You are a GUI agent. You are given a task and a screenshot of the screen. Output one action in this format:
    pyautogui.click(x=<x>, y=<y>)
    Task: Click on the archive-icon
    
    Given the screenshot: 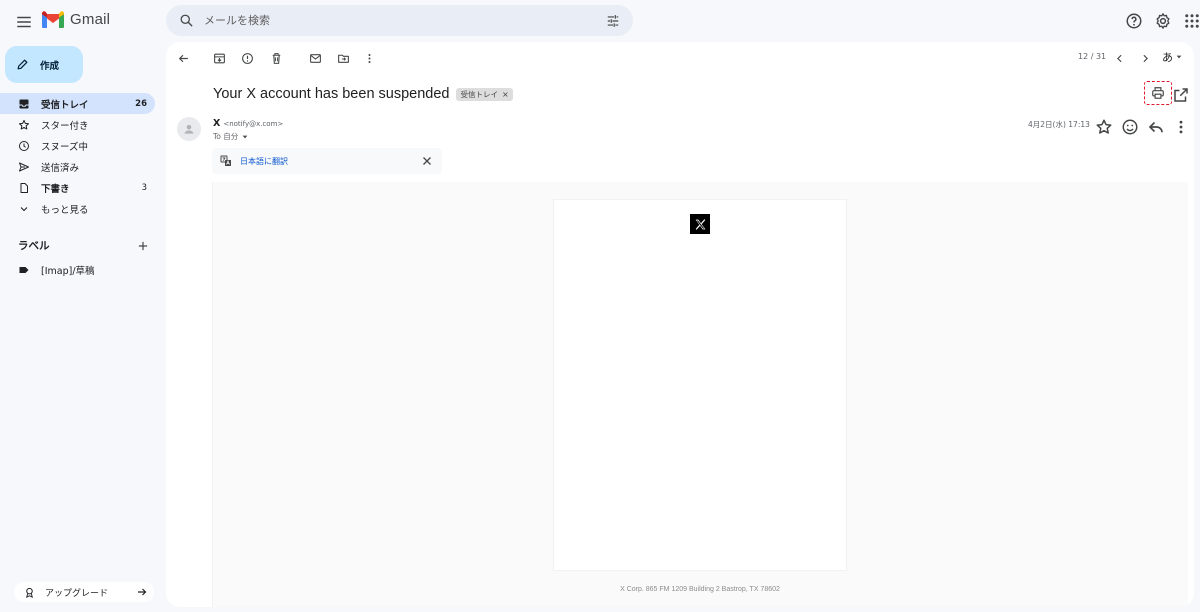 What is the action you would take?
    pyautogui.click(x=219, y=58)
    